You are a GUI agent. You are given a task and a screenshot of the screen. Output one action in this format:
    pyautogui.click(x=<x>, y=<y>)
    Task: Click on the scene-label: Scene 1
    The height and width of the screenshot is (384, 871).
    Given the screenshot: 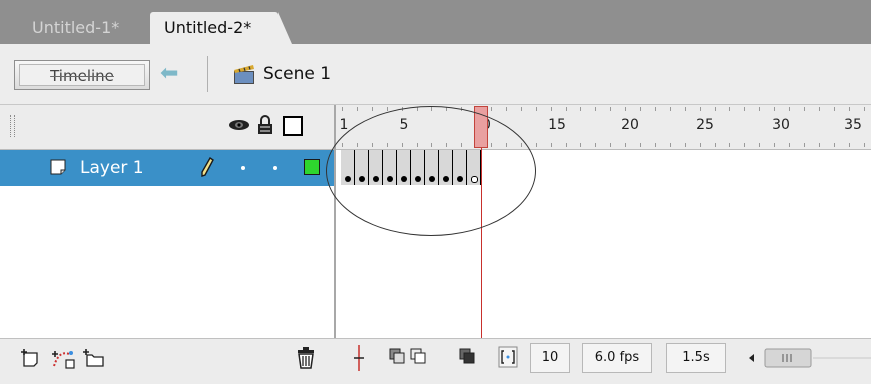 What is the action you would take?
    pyautogui.click(x=297, y=74)
    